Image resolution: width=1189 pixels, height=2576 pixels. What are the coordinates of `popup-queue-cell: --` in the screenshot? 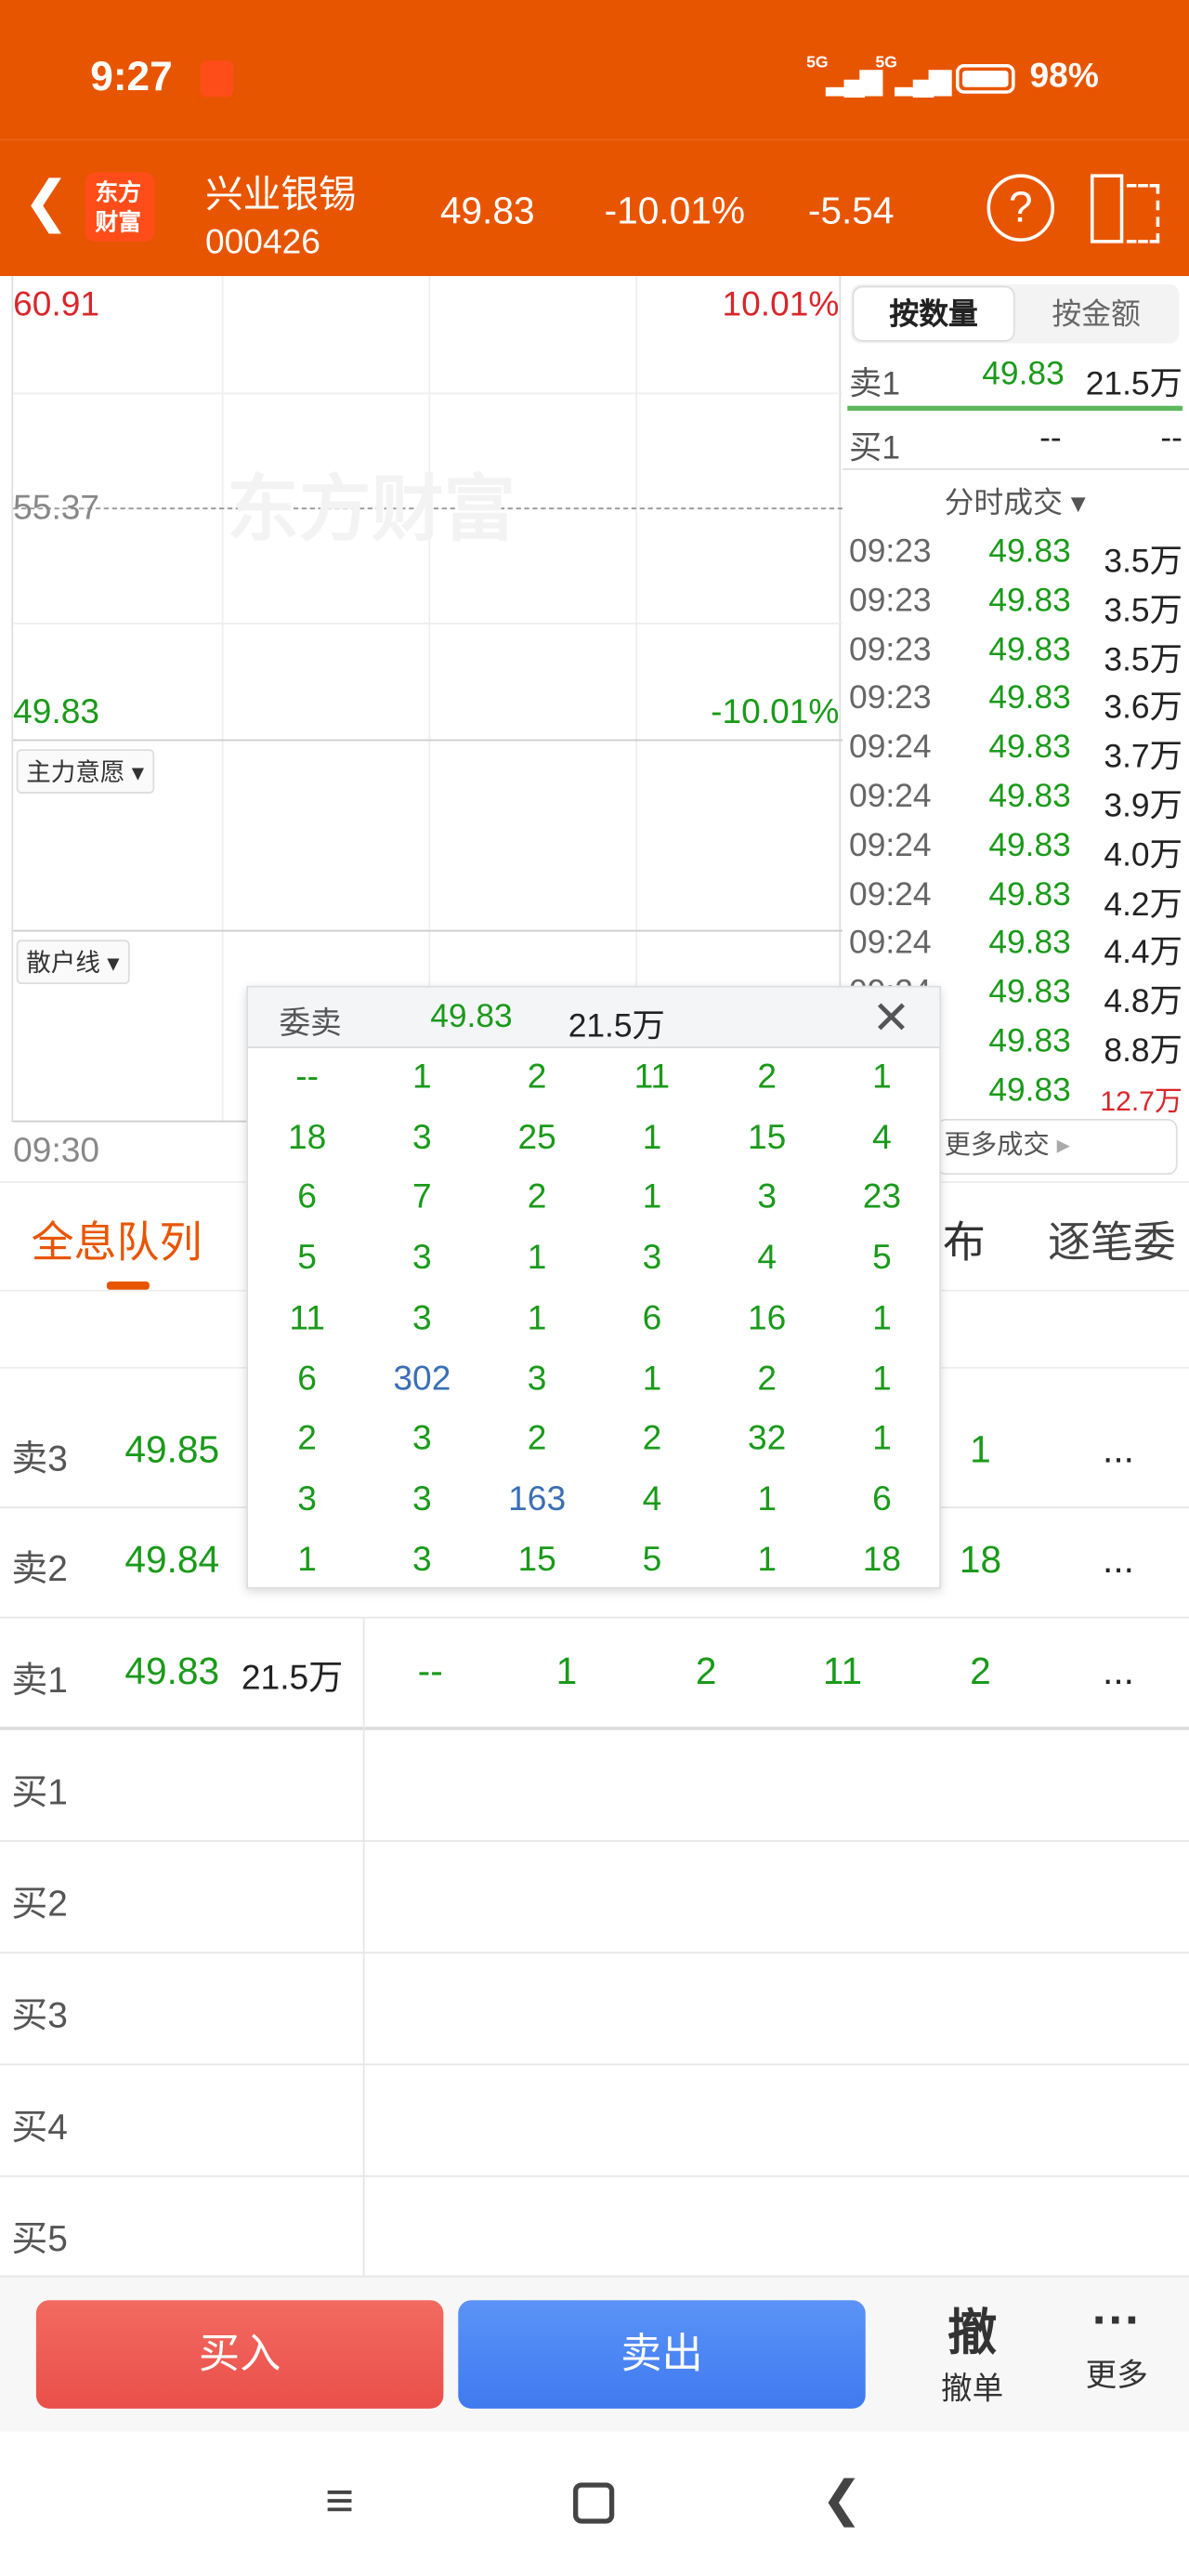 It's located at (307, 1077).